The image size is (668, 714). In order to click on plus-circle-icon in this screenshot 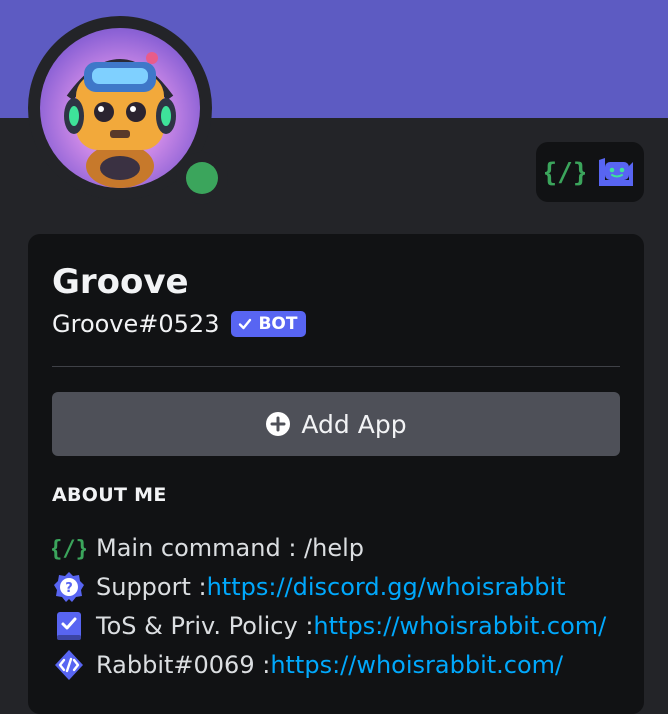, I will do `click(278, 424)`.